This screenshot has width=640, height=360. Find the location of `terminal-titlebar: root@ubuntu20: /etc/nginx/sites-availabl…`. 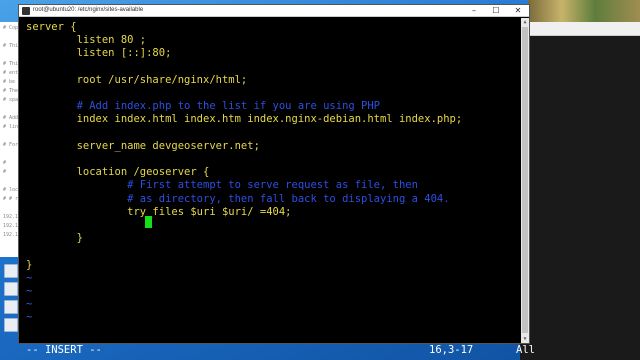

terminal-titlebar: root@ubuntu20: /etc/nginx/sites-availabl… is located at coordinates (274, 11).